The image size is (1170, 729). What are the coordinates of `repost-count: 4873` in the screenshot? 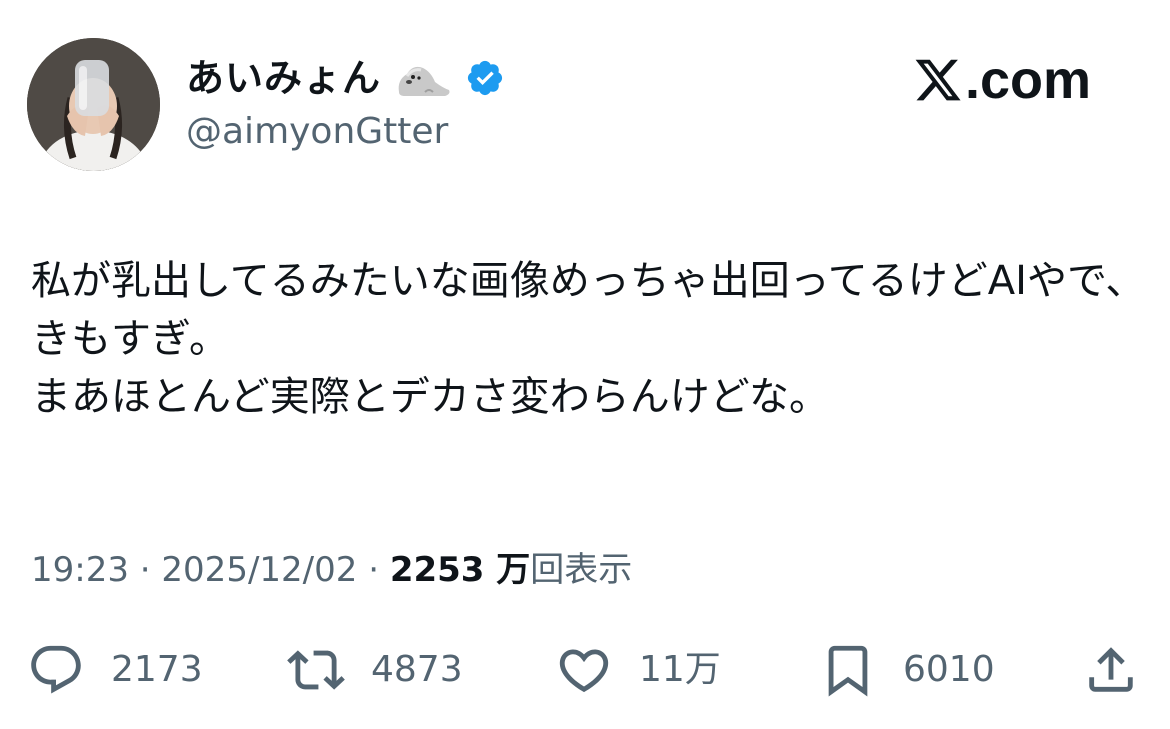 It's located at (417, 669).